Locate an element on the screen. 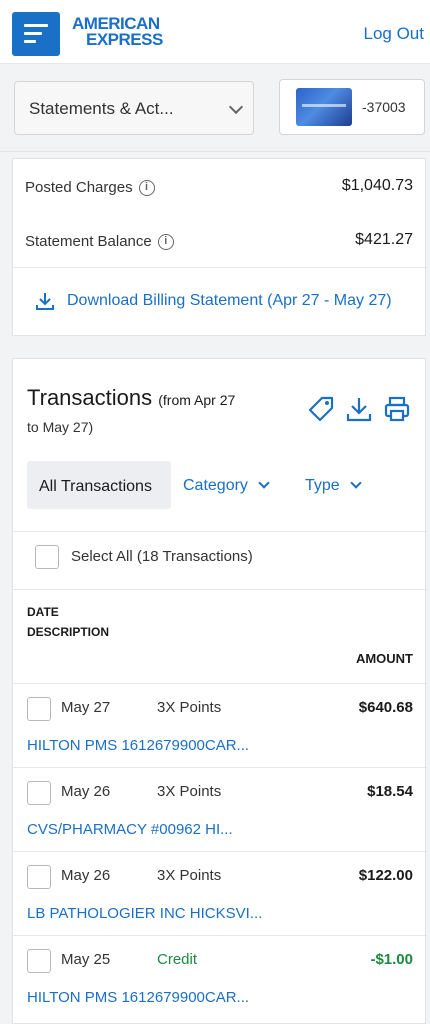 This screenshot has width=430, height=1024. filter-row: All Transactions Category Type is located at coordinates (220, 487).